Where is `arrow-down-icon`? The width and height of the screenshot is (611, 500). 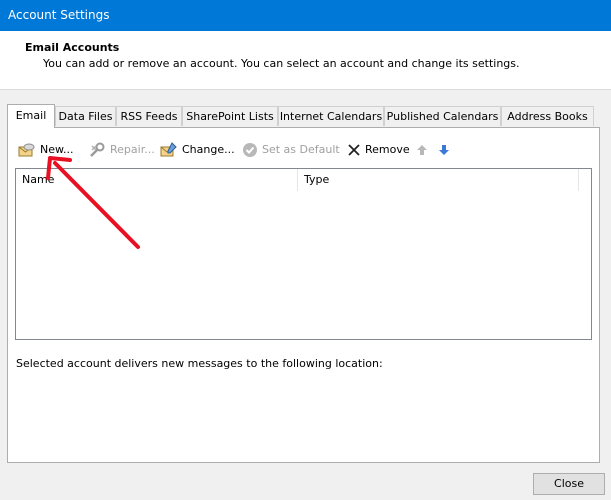 arrow-down-icon is located at coordinates (444, 150).